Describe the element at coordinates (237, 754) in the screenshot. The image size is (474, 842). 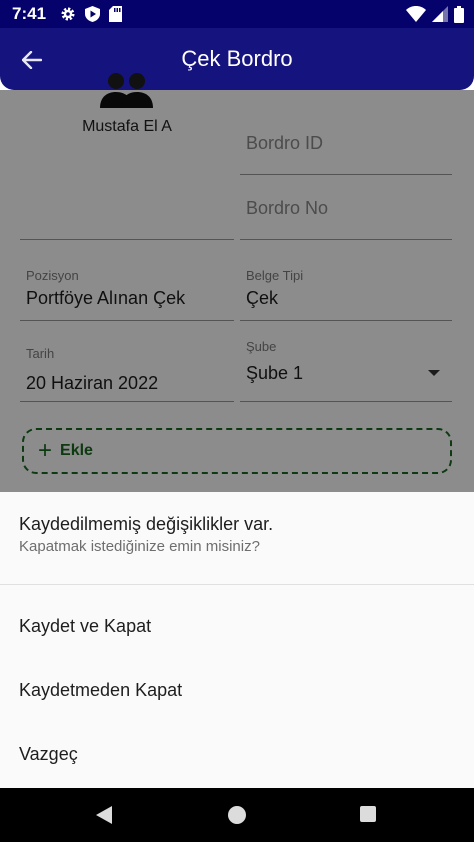
I see `cancel-button: Vazgeç` at that location.